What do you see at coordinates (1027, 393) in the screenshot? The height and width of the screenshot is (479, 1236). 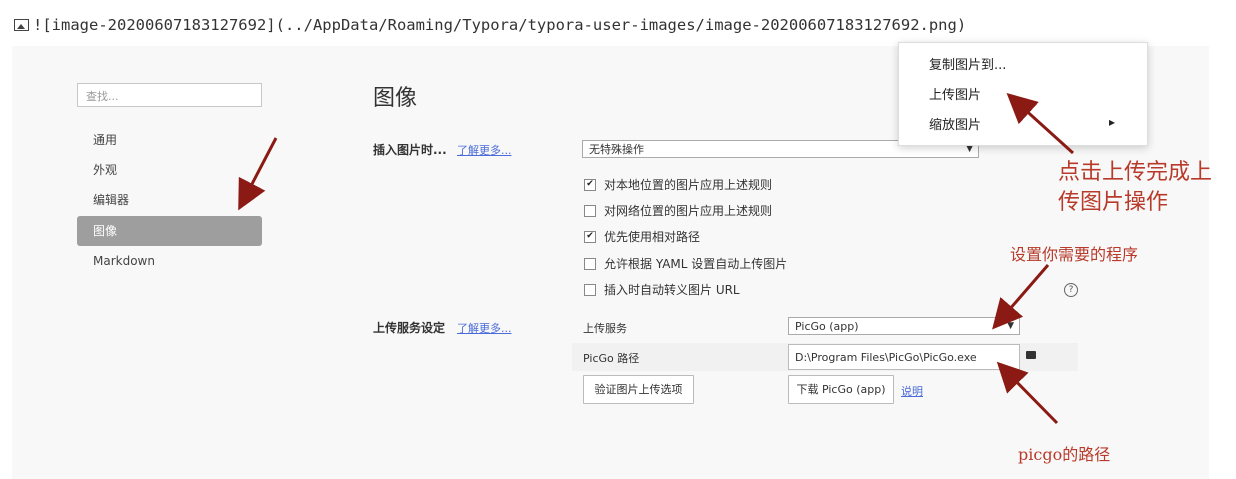 I see `arrow-to-path-field` at bounding box center [1027, 393].